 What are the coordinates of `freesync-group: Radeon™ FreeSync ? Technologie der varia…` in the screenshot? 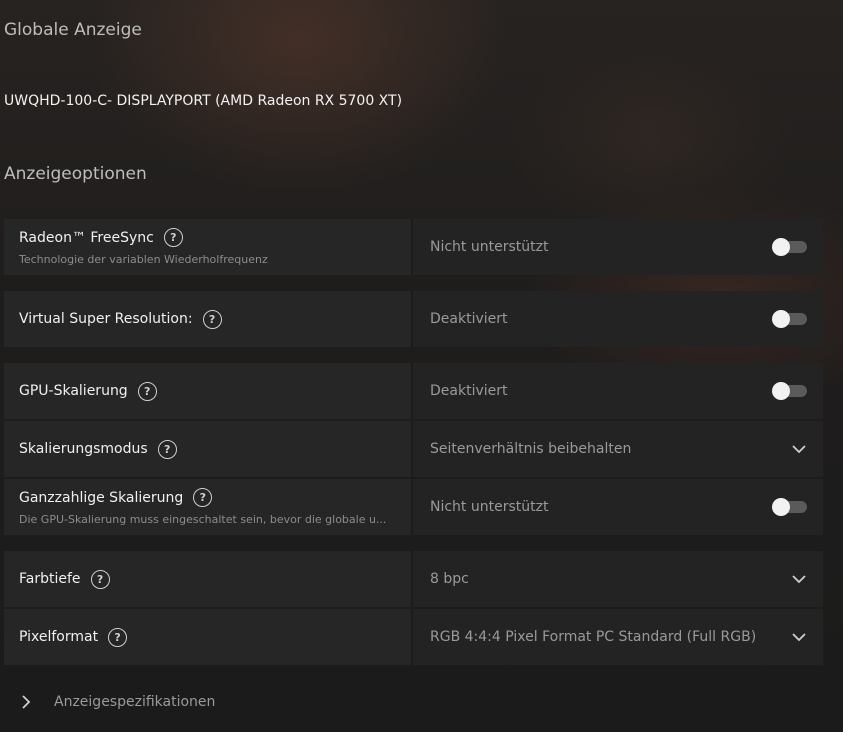 It's located at (413, 247).